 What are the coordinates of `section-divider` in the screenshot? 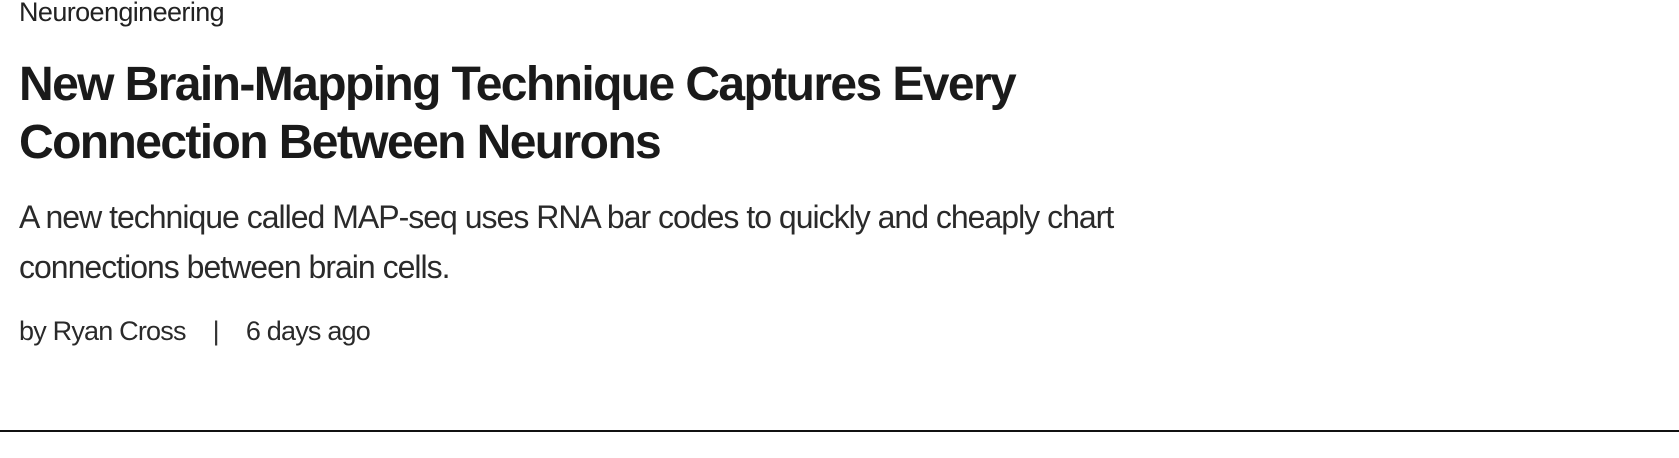 It's located at (839, 431).